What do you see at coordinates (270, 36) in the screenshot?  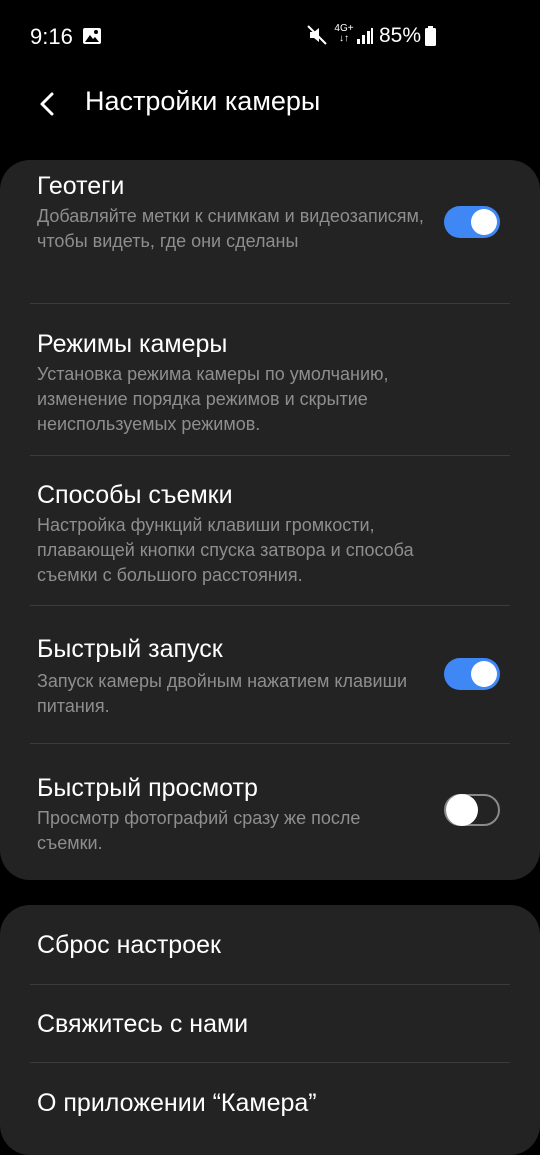 I see `status-bar: 9:16 4G+ ↓↑ 85%` at bounding box center [270, 36].